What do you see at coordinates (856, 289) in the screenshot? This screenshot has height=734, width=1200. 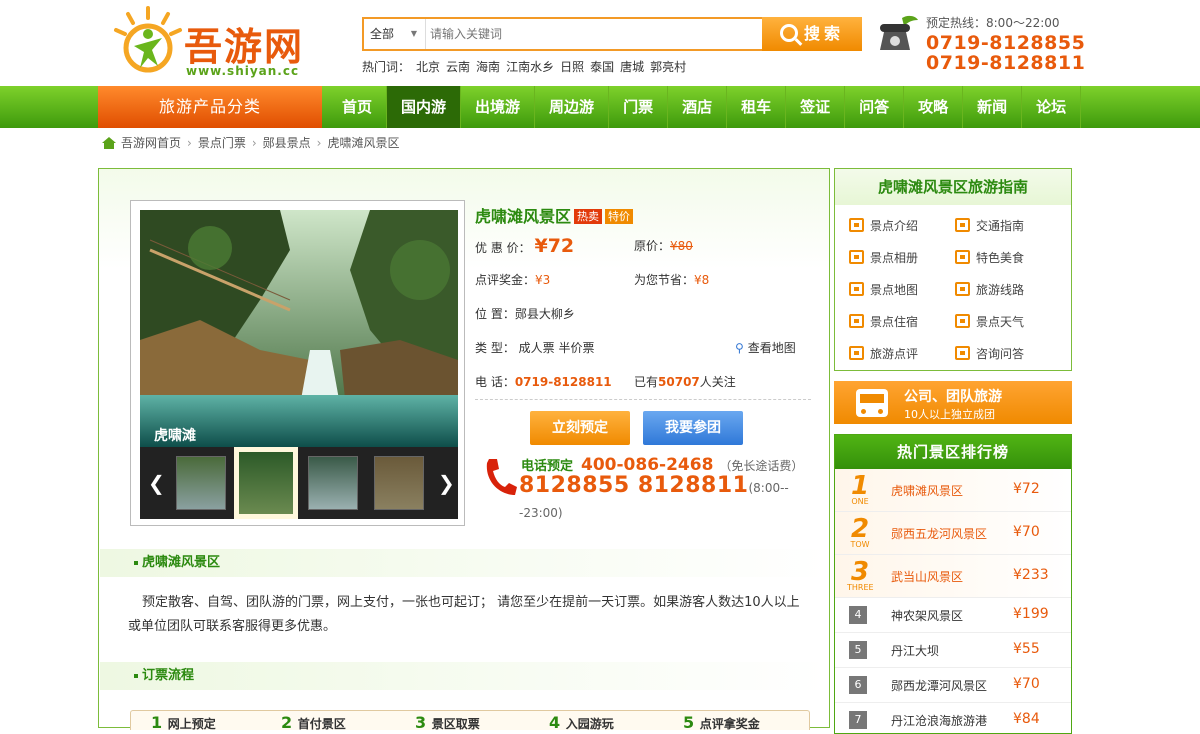 I see `map-icon` at bounding box center [856, 289].